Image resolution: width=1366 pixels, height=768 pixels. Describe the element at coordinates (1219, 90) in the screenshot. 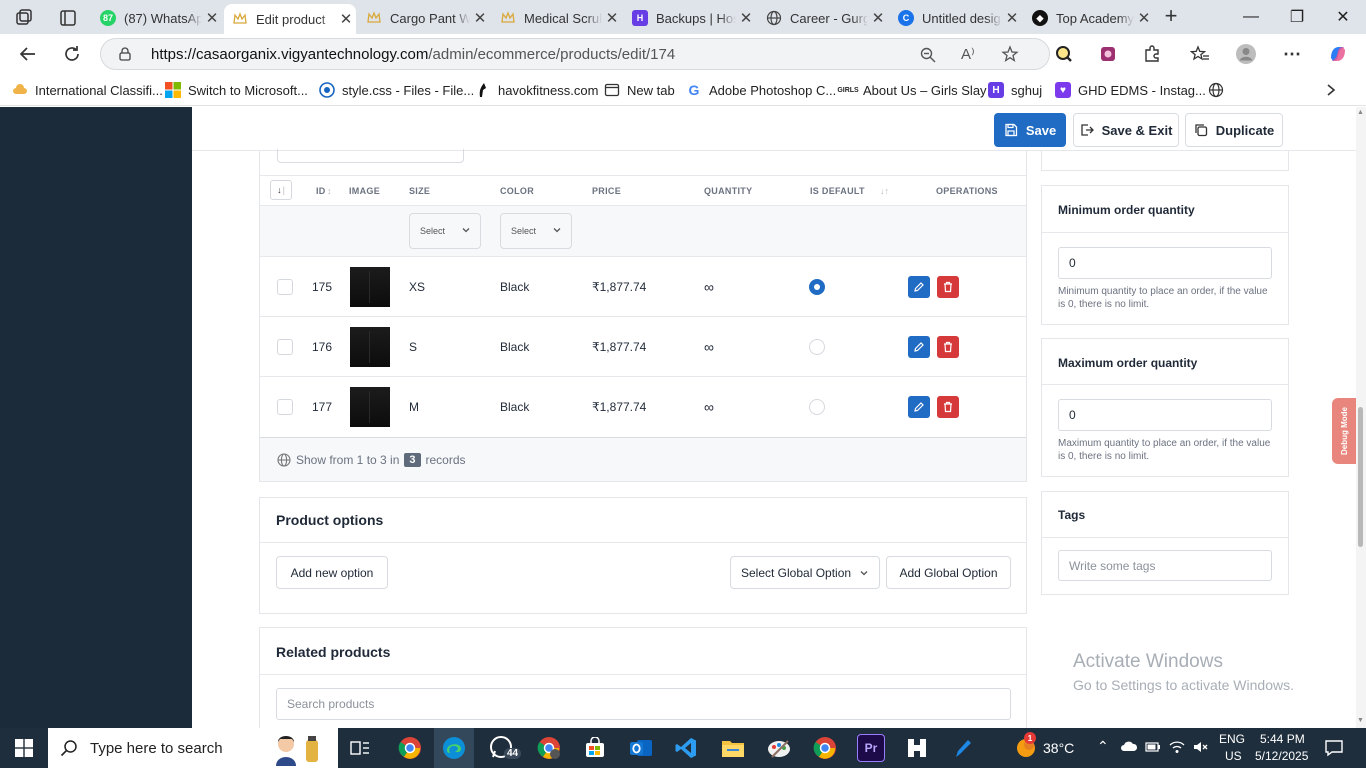

I see `bookmark-globe` at that location.